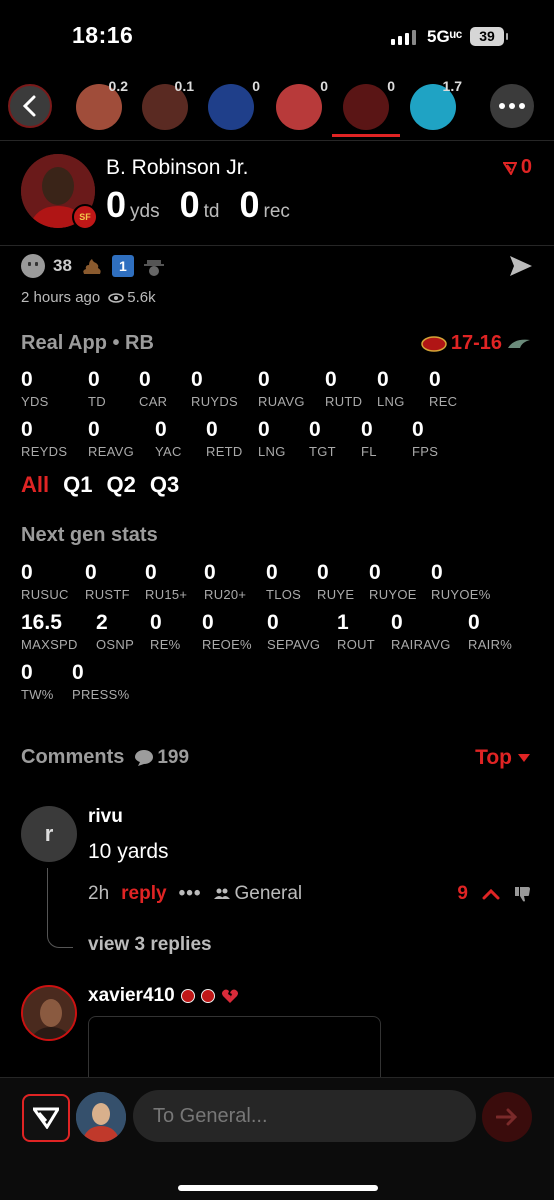 The width and height of the screenshot is (554, 1200). I want to click on stat-label: RETD, so click(224, 451).